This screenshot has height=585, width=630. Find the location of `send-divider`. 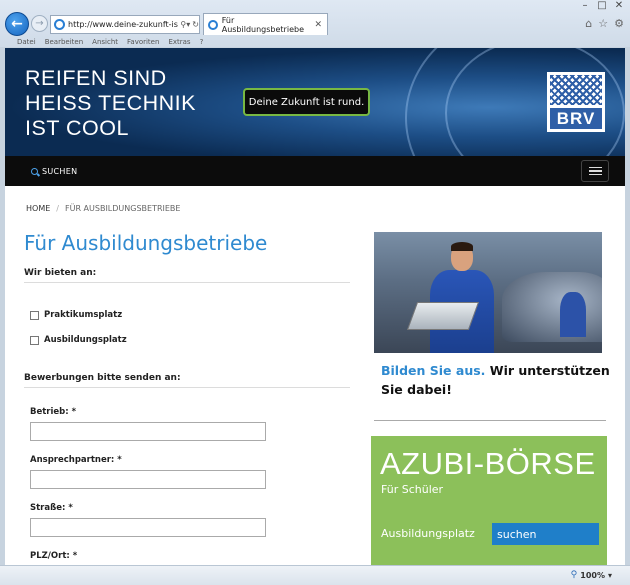

send-divider is located at coordinates (187, 387).